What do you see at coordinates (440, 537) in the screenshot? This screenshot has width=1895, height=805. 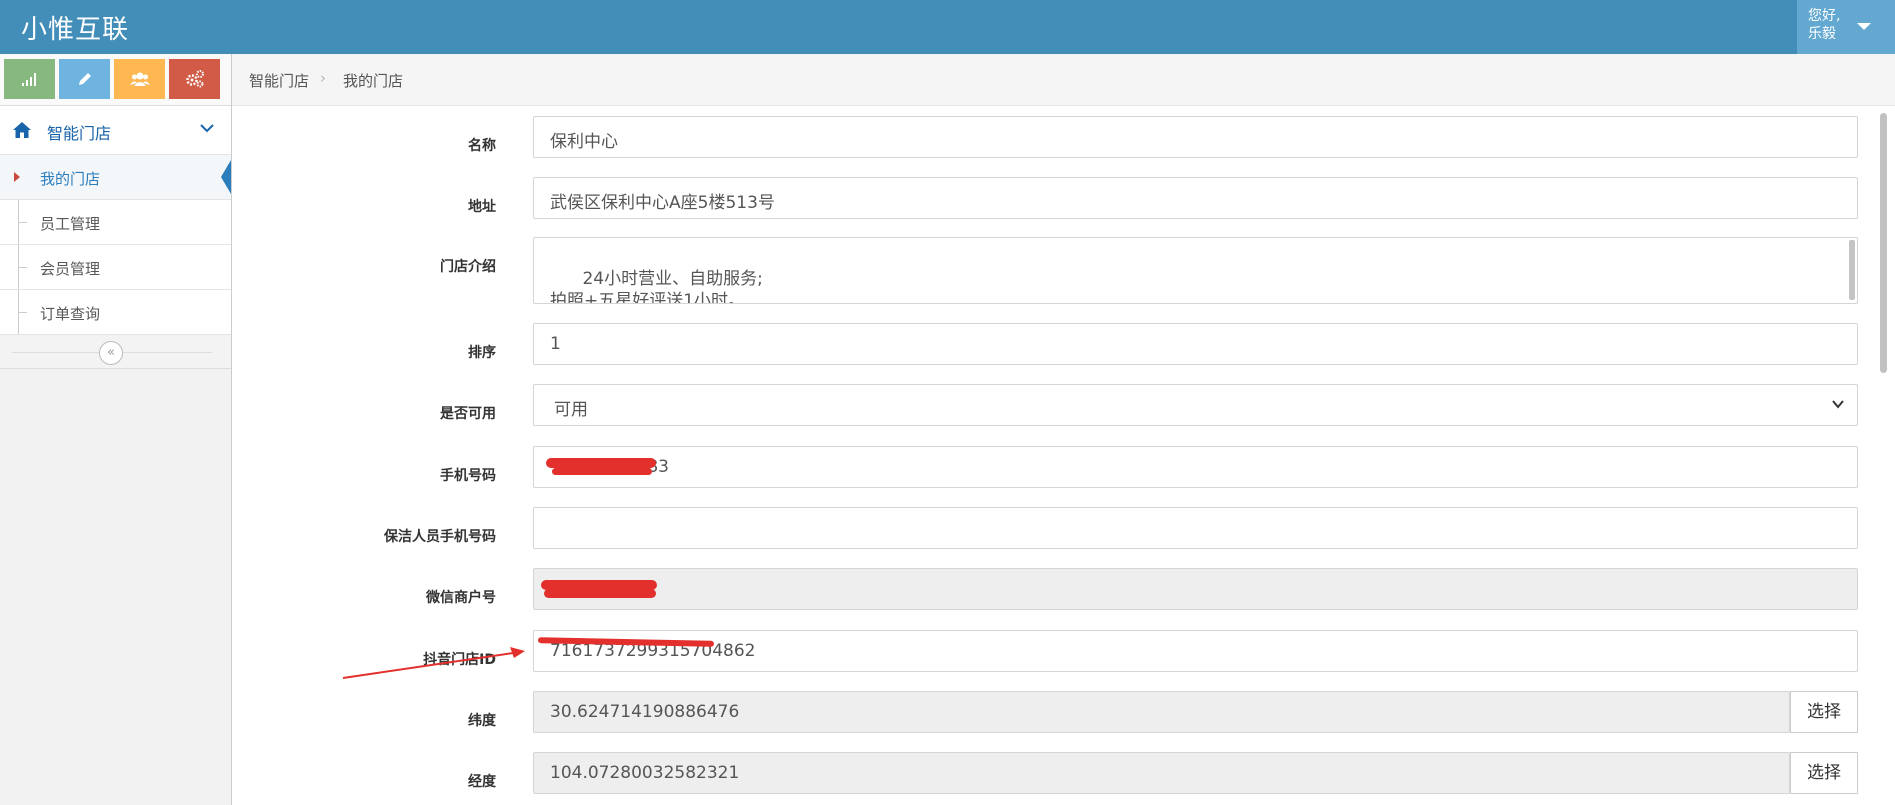 I see `cleaner-phone-label: 保洁人员手机号码` at bounding box center [440, 537].